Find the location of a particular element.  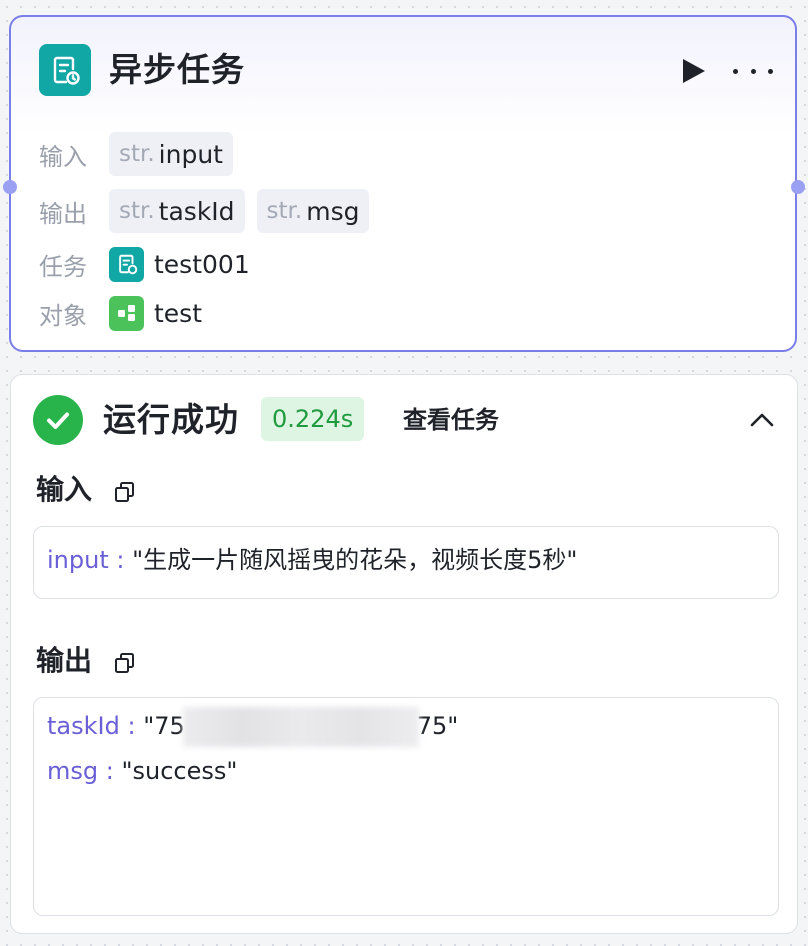

json-value-suffix: 75" is located at coordinates (437, 726).